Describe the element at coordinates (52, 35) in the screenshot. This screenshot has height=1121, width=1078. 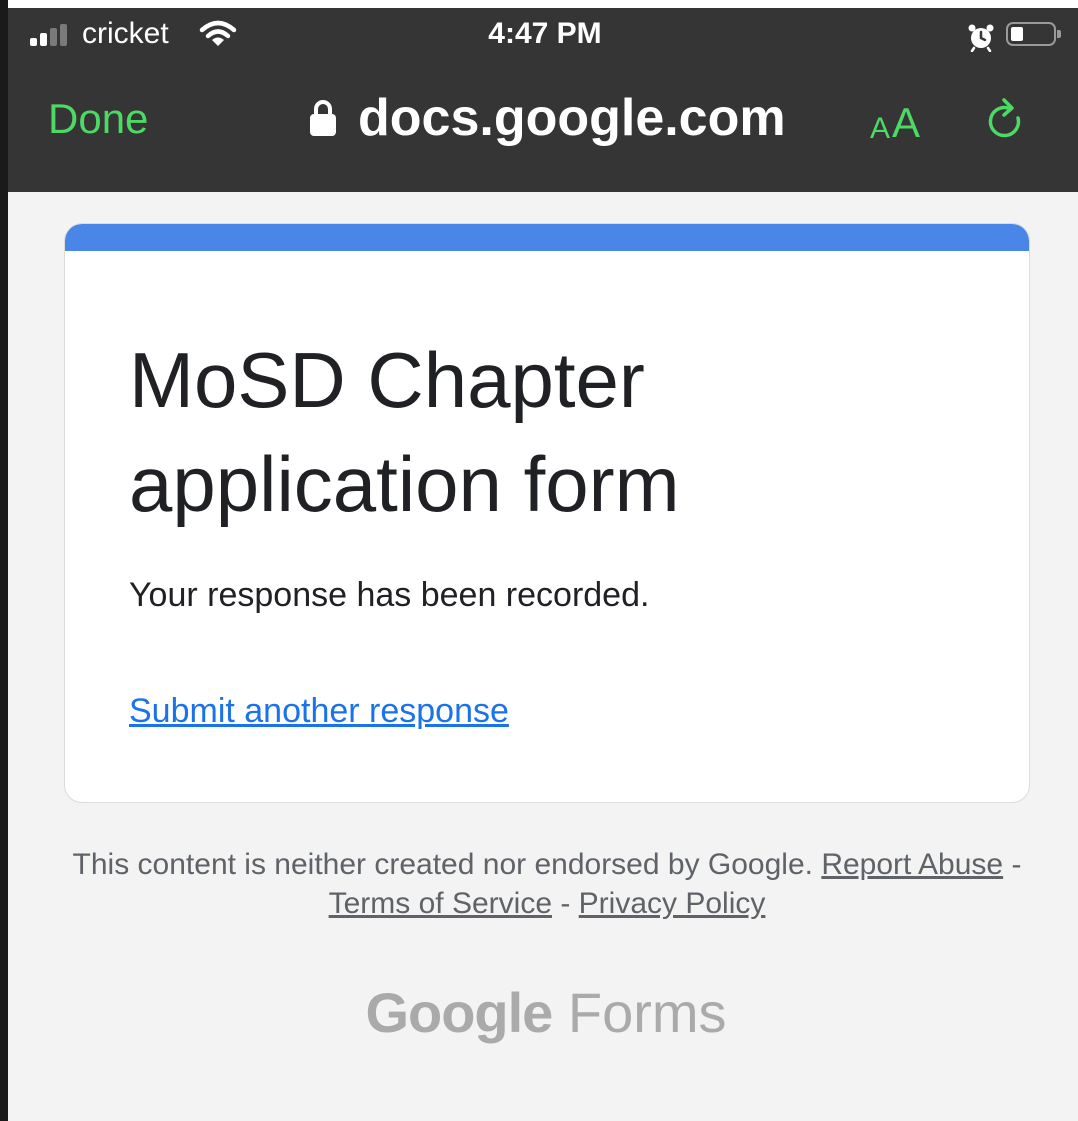
I see `signal-bars-icon` at that location.